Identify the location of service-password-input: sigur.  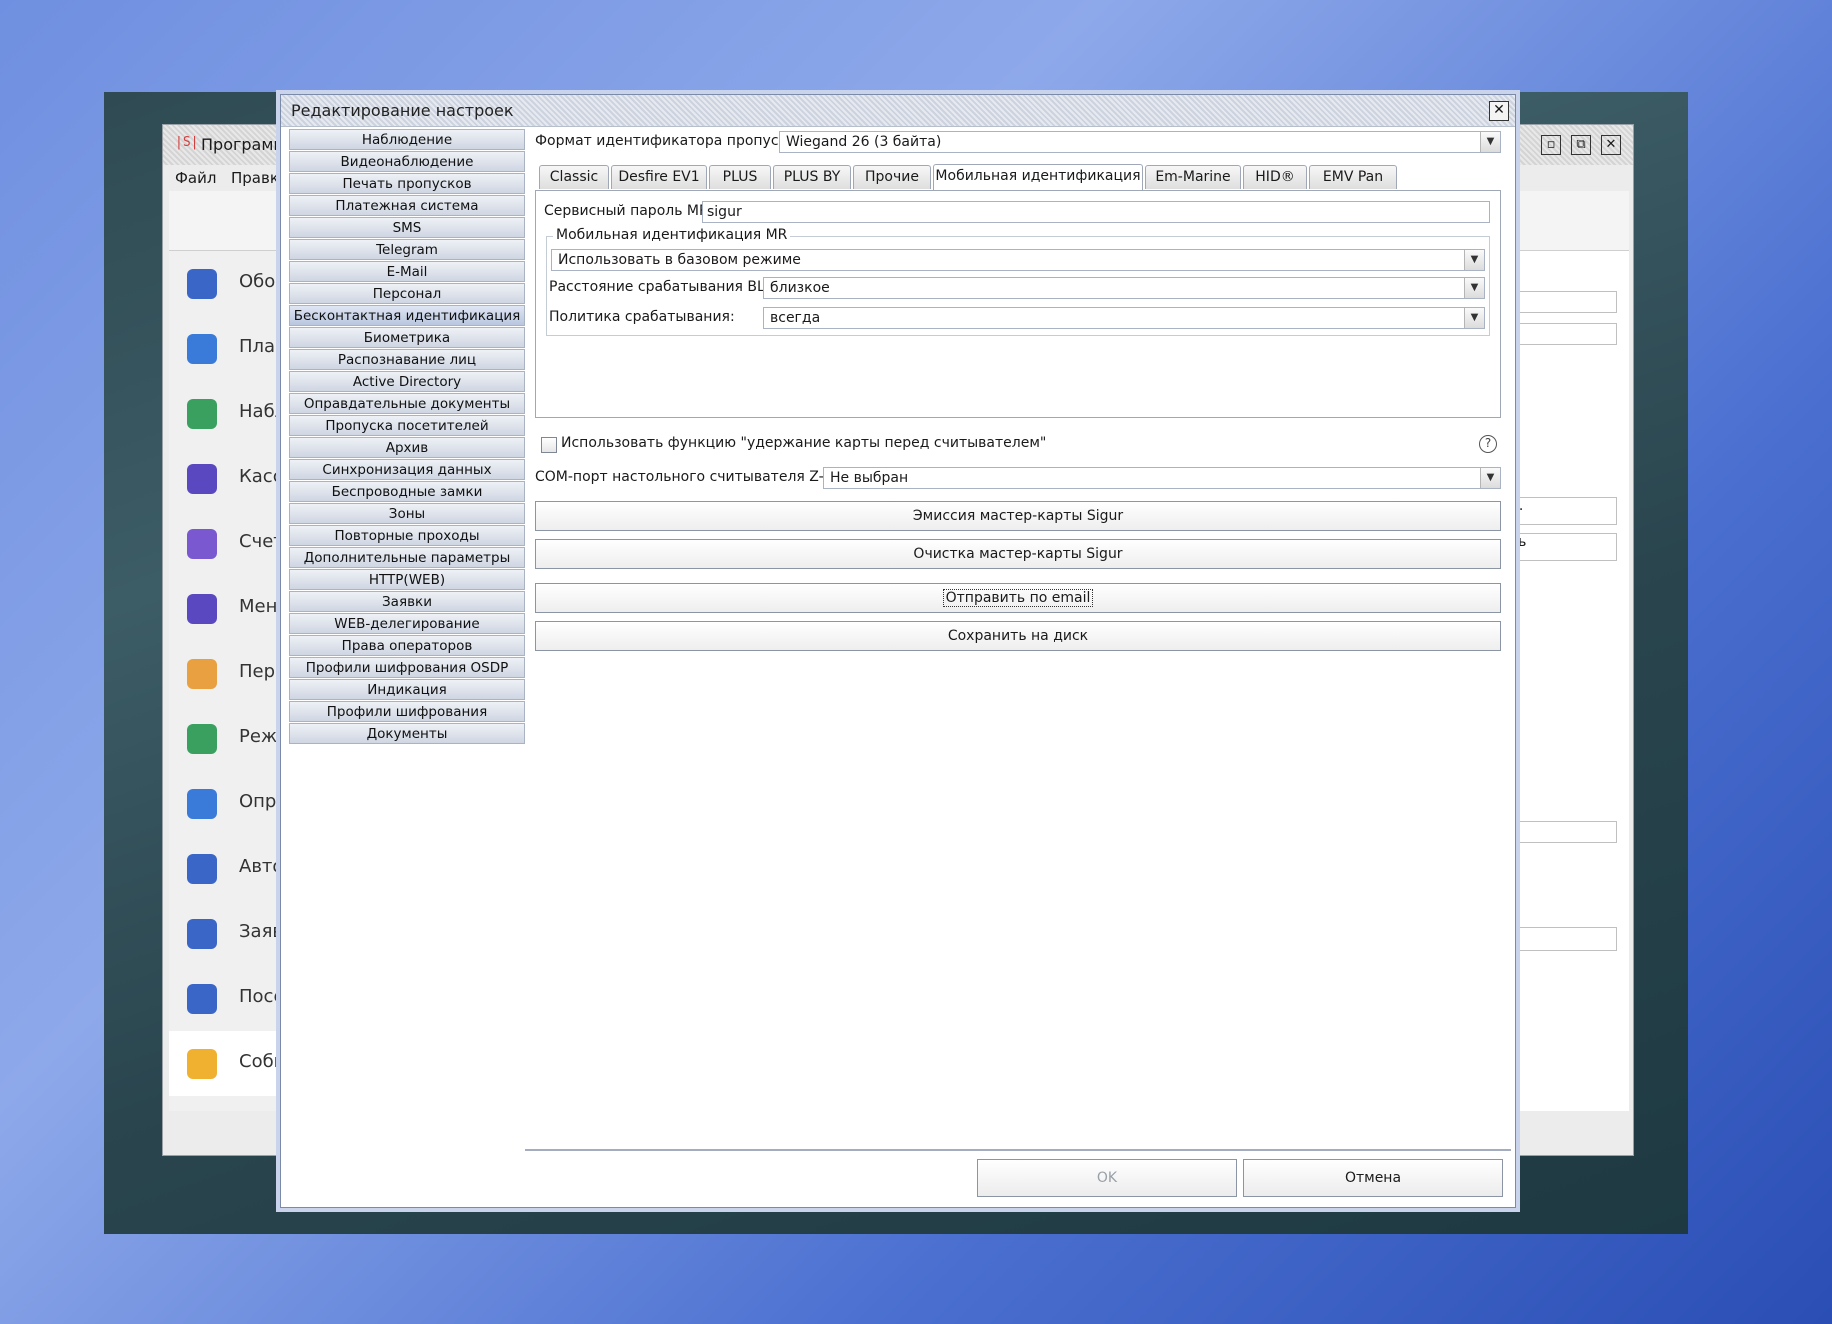
(1096, 212).